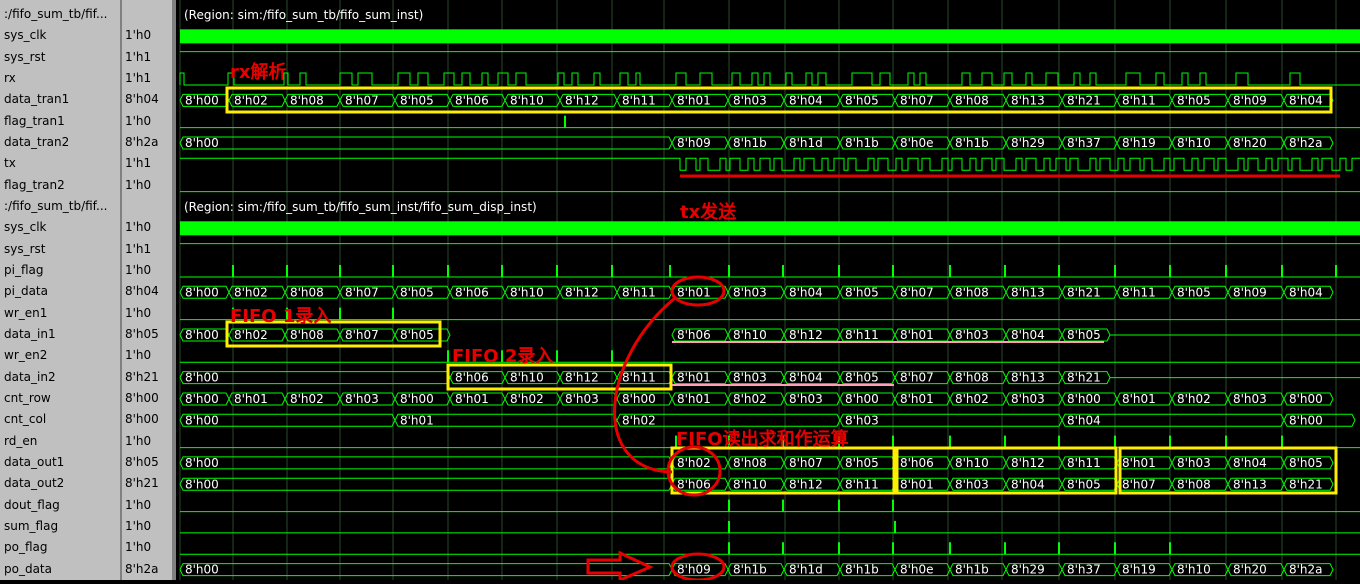 Image resolution: width=1360 pixels, height=584 pixels. I want to click on signal-name-21: data_out1, so click(61, 462).